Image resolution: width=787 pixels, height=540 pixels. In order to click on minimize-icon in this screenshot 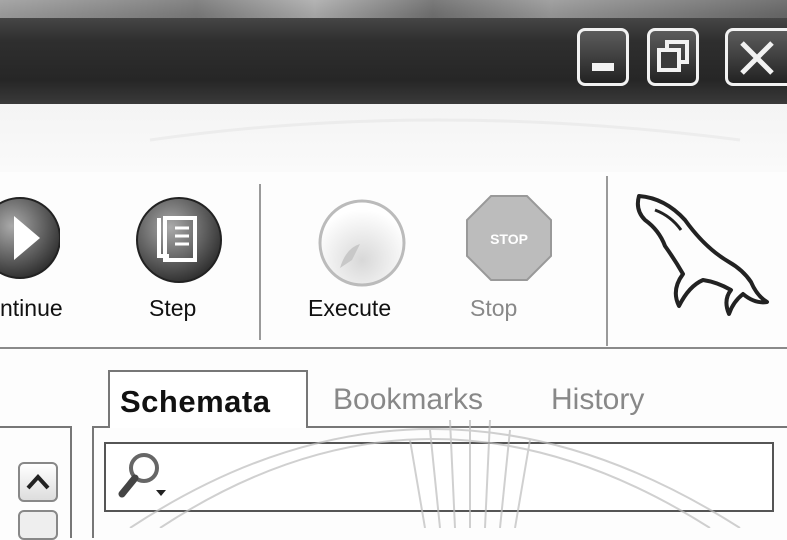, I will do `click(603, 67)`.